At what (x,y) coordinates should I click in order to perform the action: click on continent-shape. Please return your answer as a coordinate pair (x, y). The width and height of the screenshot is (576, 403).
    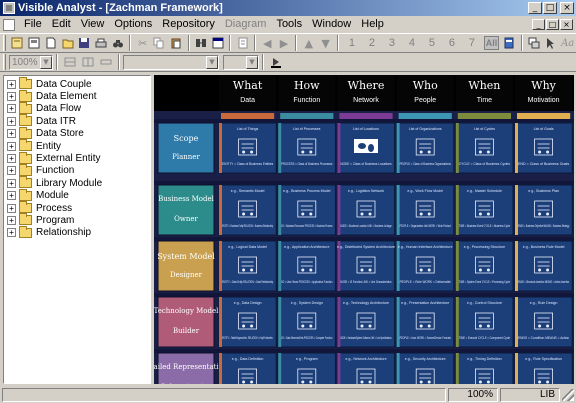
    Looking at the image, I should click on (371, 148).